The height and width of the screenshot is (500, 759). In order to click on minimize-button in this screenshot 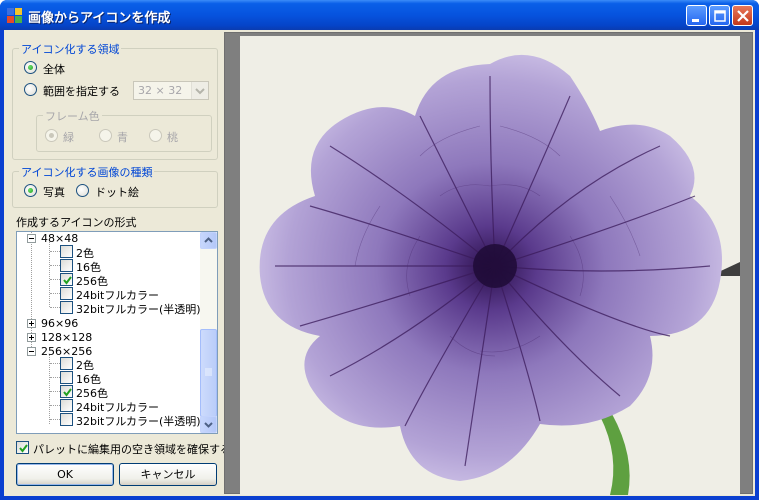, I will do `click(696, 15)`.